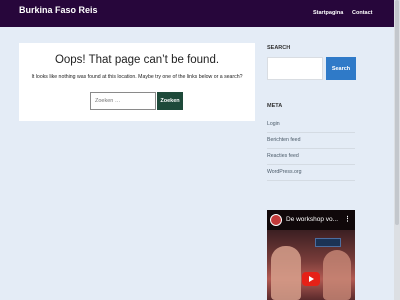  I want to click on page-title: Oops! That page can’t be found., so click(137, 60).